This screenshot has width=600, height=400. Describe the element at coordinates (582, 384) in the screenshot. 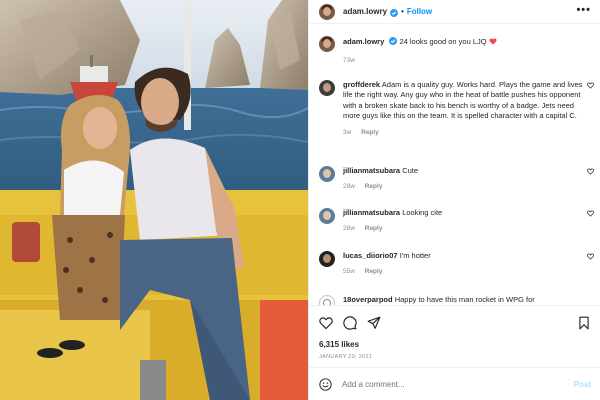

I see `post-comment-button: Post` at that location.